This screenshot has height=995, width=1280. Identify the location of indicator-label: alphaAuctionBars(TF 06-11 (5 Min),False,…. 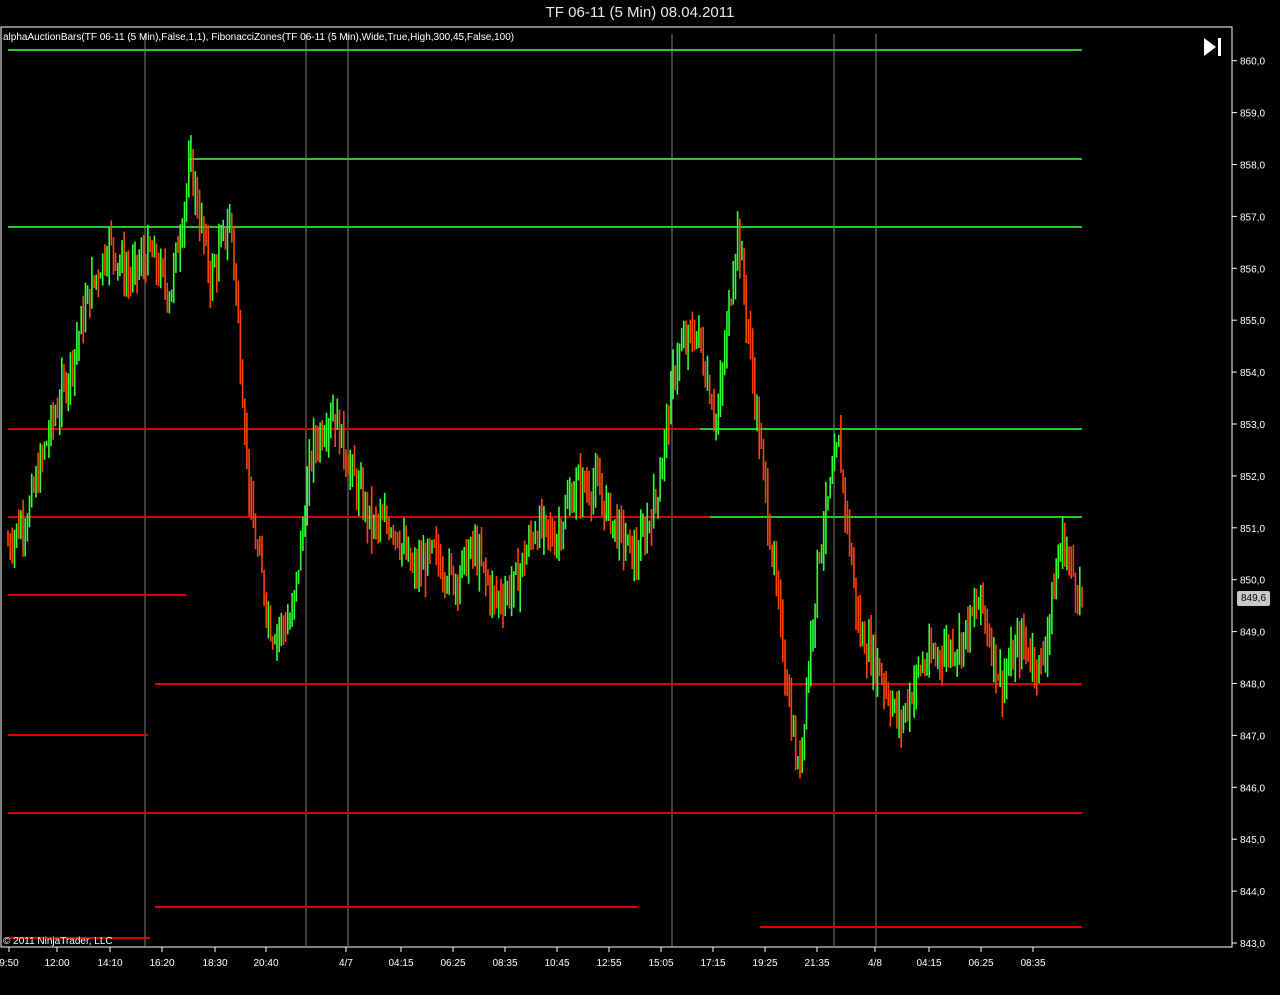
(259, 37).